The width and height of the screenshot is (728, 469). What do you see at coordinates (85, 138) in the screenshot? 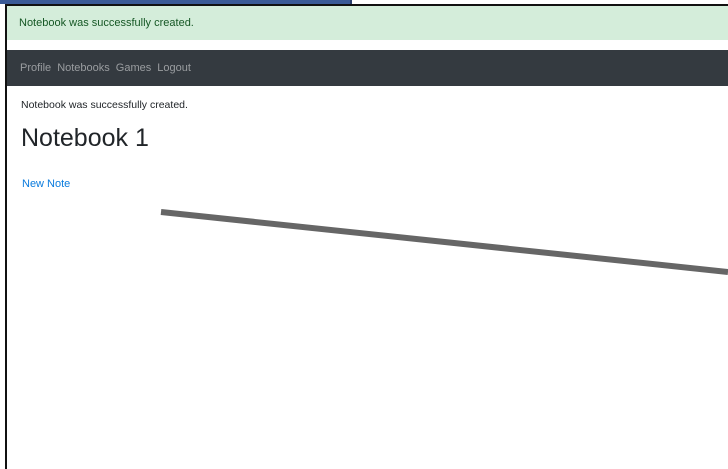
I see `page-title: Notebook 1` at bounding box center [85, 138].